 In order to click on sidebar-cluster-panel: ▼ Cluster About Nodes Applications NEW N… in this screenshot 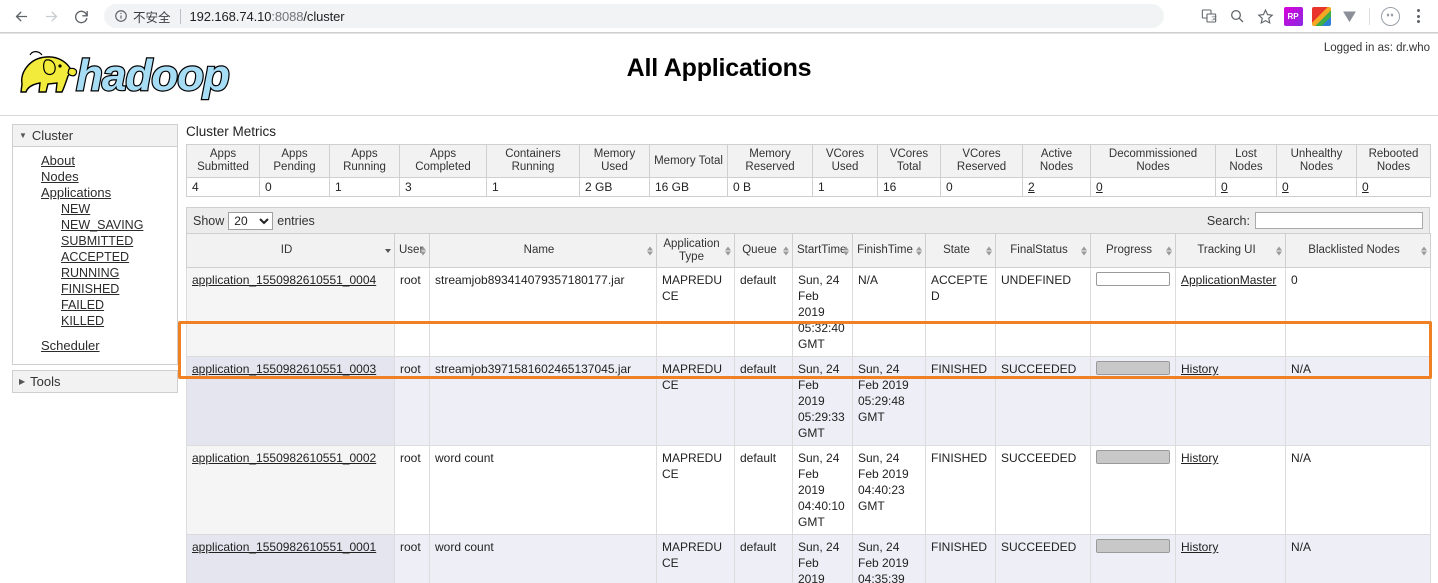, I will do `click(95, 244)`.